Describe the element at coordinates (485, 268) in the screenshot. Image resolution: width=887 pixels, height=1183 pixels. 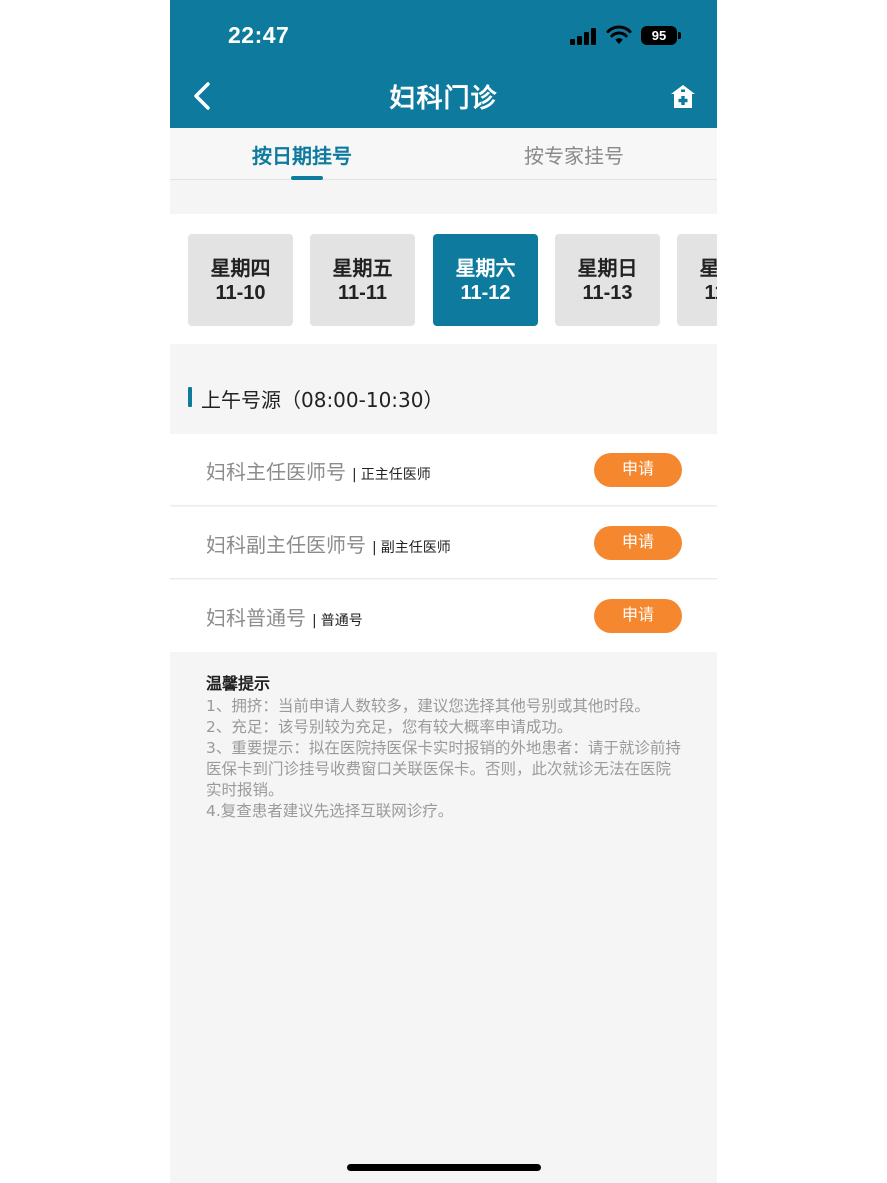
I see `date-weekday: 星期六` at that location.